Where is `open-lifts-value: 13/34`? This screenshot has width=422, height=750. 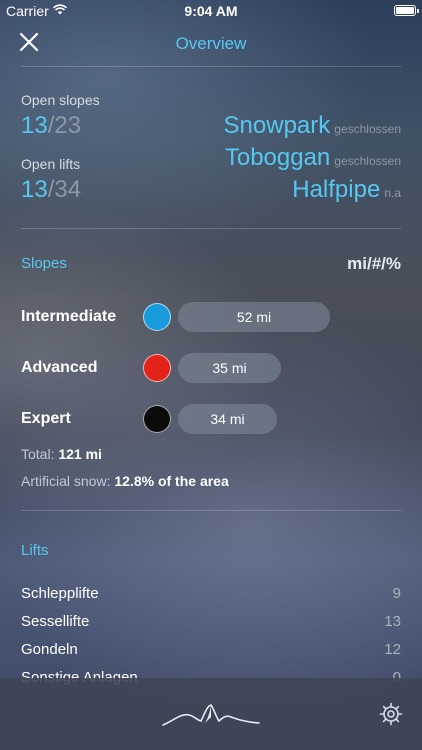
open-lifts-value: 13/34 is located at coordinates (51, 190).